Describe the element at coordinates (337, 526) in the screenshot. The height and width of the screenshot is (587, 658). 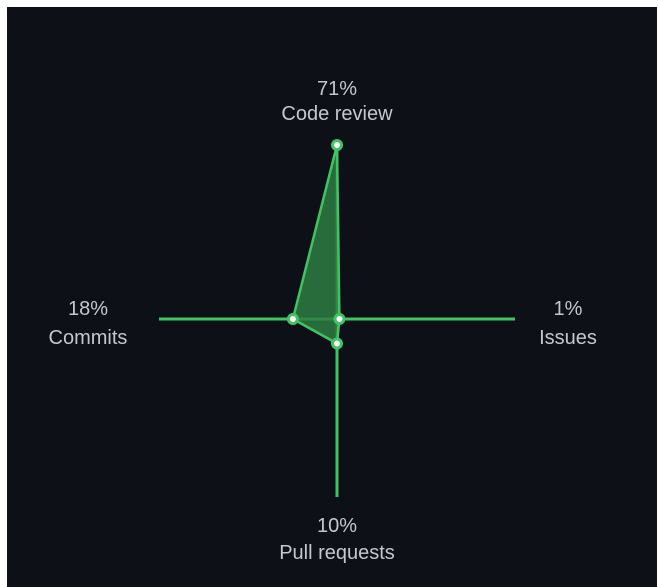
I see `axis-value-label-pull-requests: 10%` at that location.